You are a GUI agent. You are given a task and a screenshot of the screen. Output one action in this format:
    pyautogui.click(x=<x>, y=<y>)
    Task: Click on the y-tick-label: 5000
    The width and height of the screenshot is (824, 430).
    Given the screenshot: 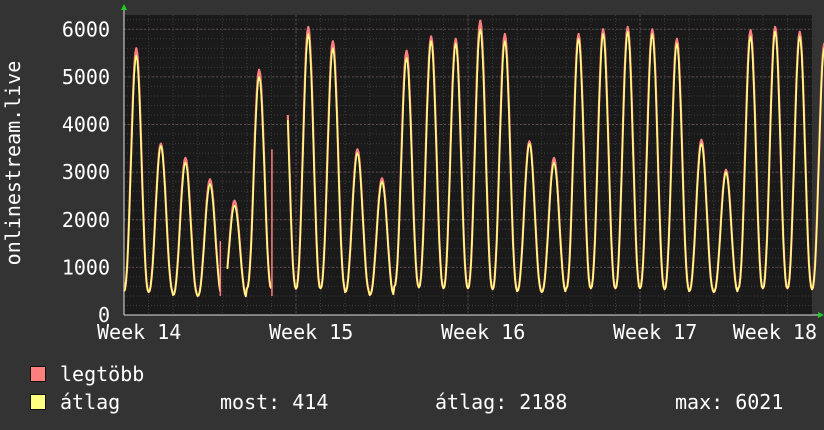 What is the action you would take?
    pyautogui.click(x=86, y=77)
    